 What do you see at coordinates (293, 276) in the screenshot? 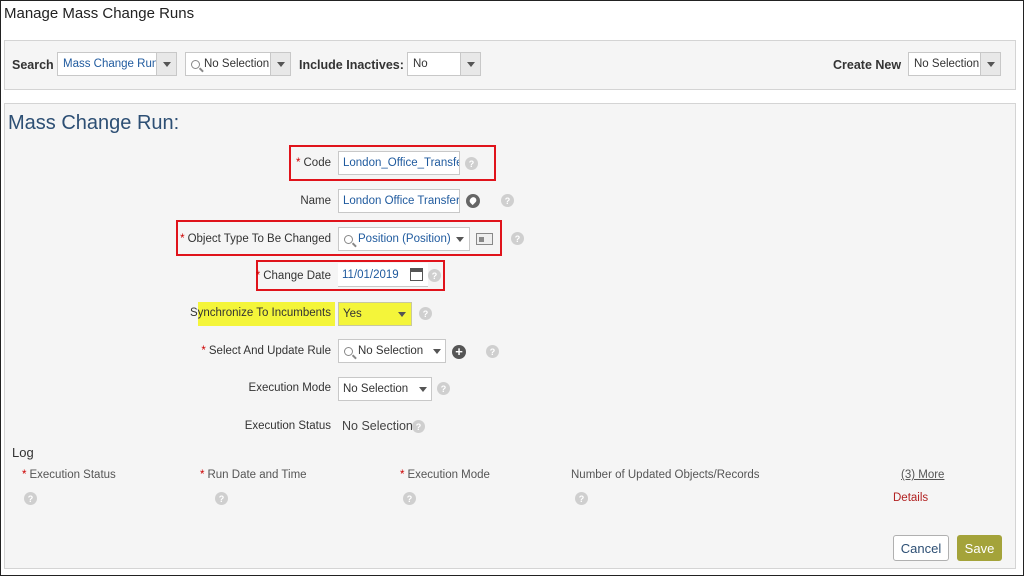
I see `change-date-label: * Change Date` at bounding box center [293, 276].